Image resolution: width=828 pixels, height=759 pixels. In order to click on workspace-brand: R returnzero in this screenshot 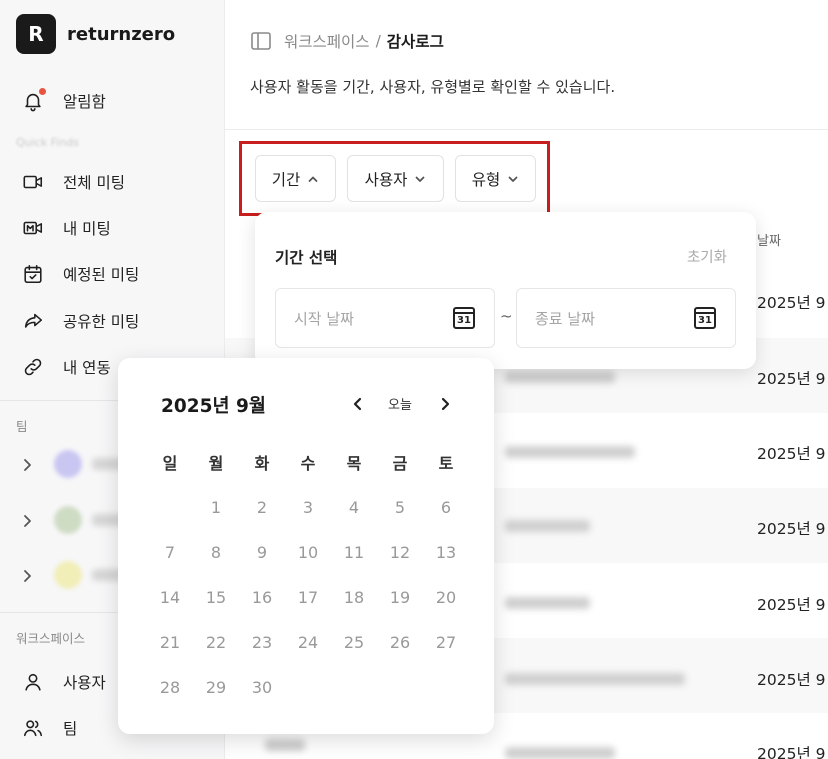, I will do `click(95, 34)`.